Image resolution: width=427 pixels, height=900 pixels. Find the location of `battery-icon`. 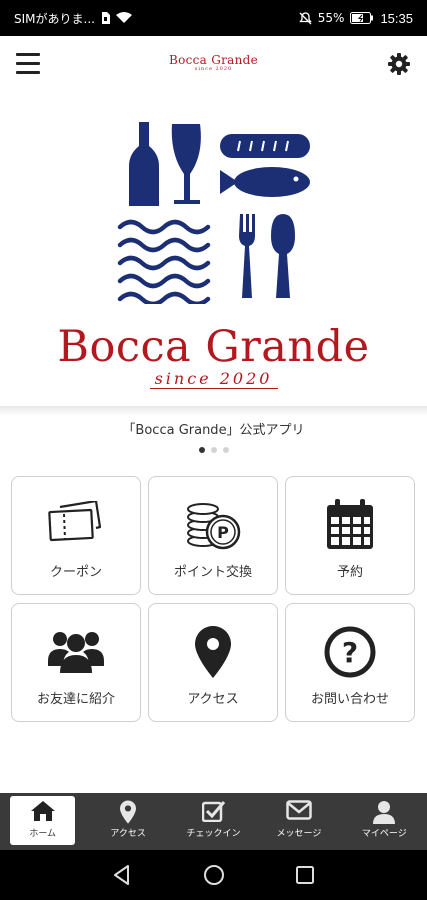

battery-icon is located at coordinates (362, 18).